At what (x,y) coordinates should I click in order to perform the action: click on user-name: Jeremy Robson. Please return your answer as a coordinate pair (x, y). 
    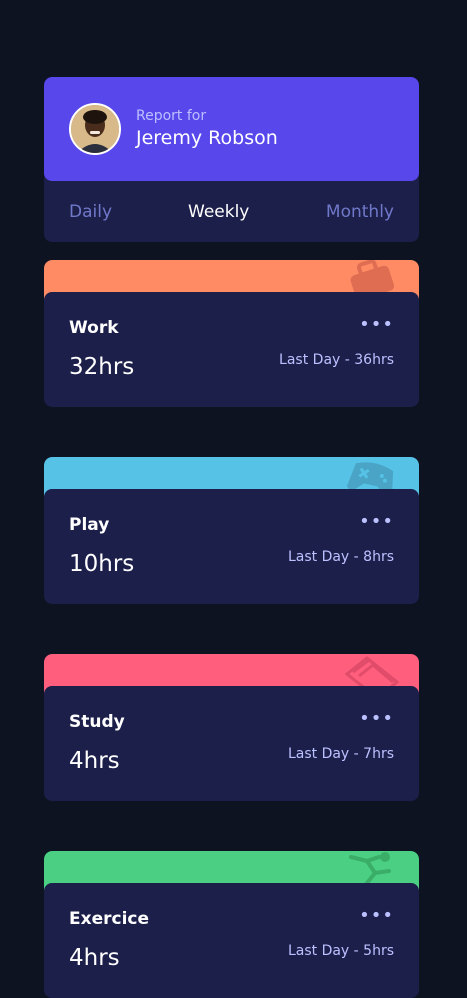
    Looking at the image, I should click on (207, 138).